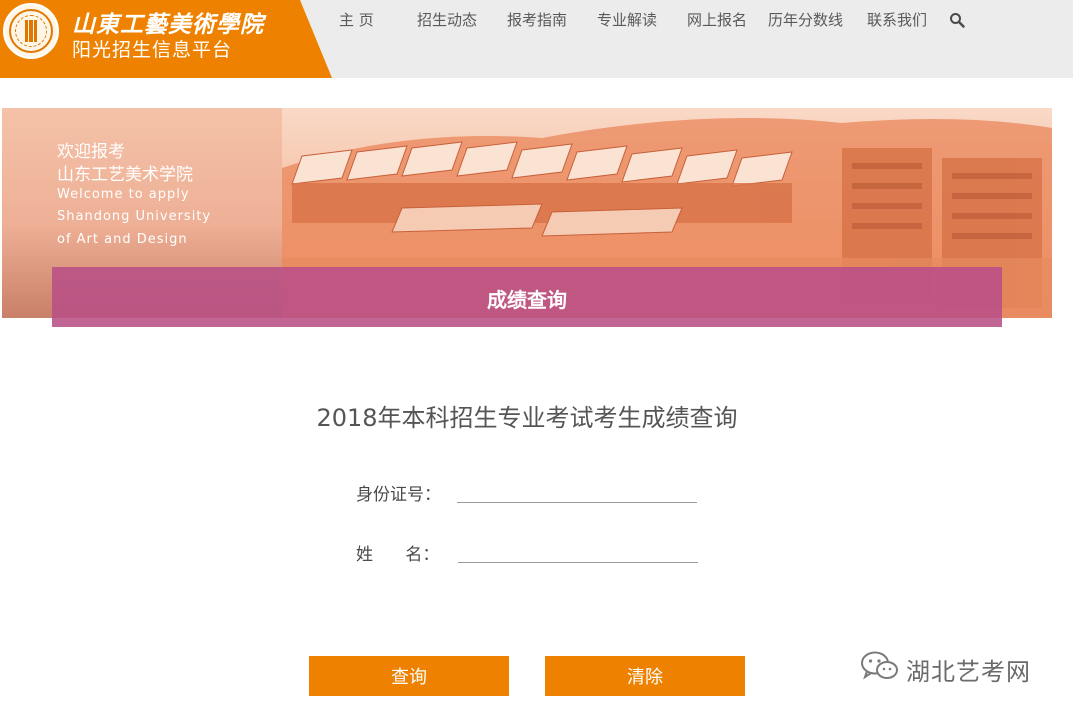 This screenshot has width=1073, height=711. I want to click on section-title-bar: 成绩查询, so click(527, 297).